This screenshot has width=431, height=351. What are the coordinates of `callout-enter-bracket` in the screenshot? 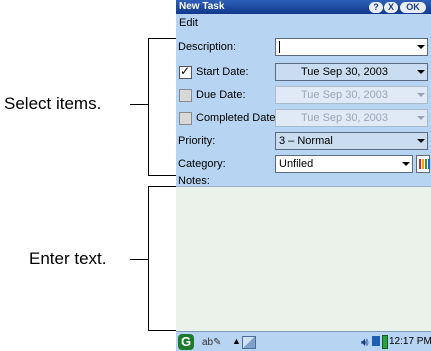 It's located at (162, 258).